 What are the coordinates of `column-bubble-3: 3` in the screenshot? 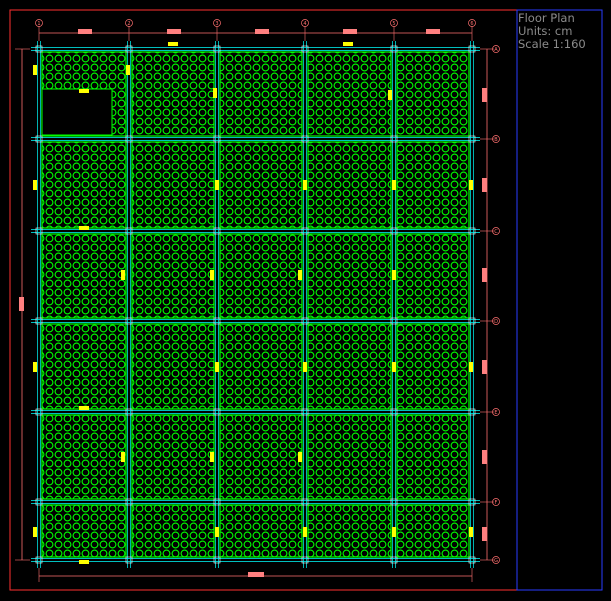 It's located at (217, 23).